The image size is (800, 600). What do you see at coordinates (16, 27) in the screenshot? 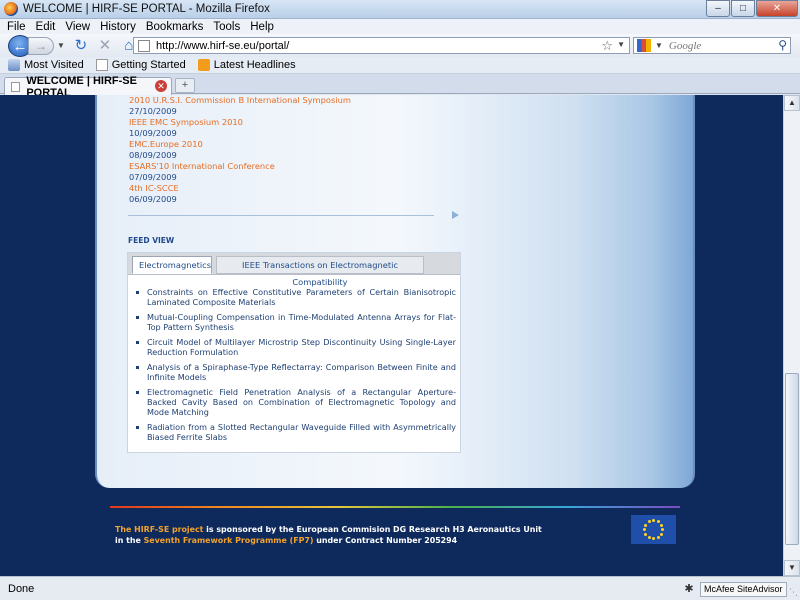
I see `menu-file: File` at bounding box center [16, 27].